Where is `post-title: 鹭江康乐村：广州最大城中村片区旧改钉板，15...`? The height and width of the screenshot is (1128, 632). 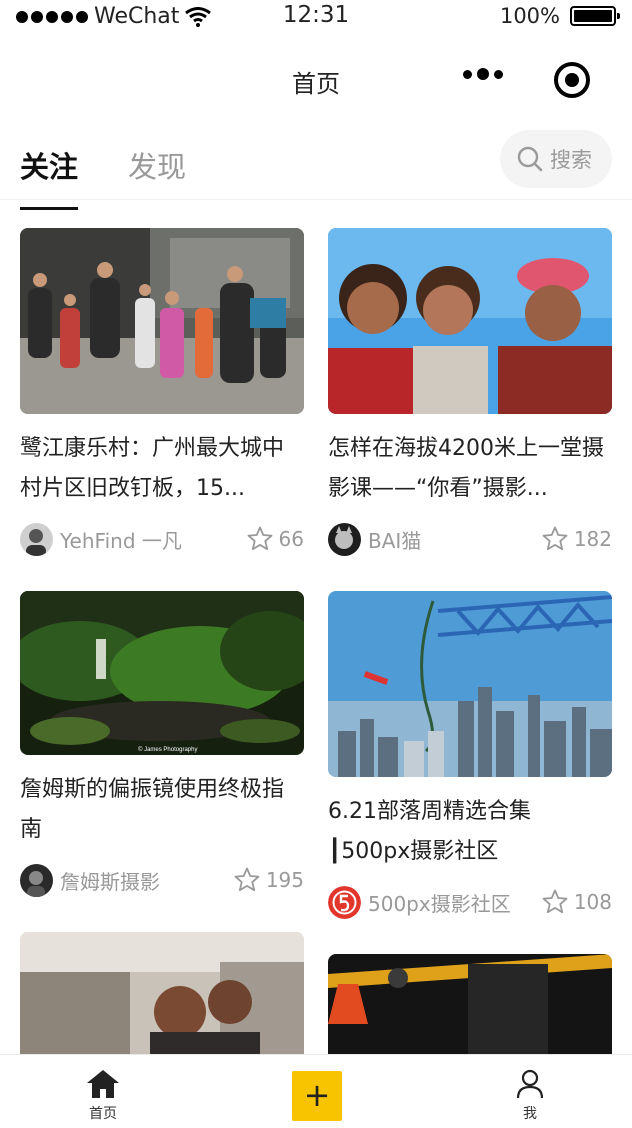 post-title: 鹭江康乐村：广州最大城中村片区旧改钉板，15... is located at coordinates (162, 469).